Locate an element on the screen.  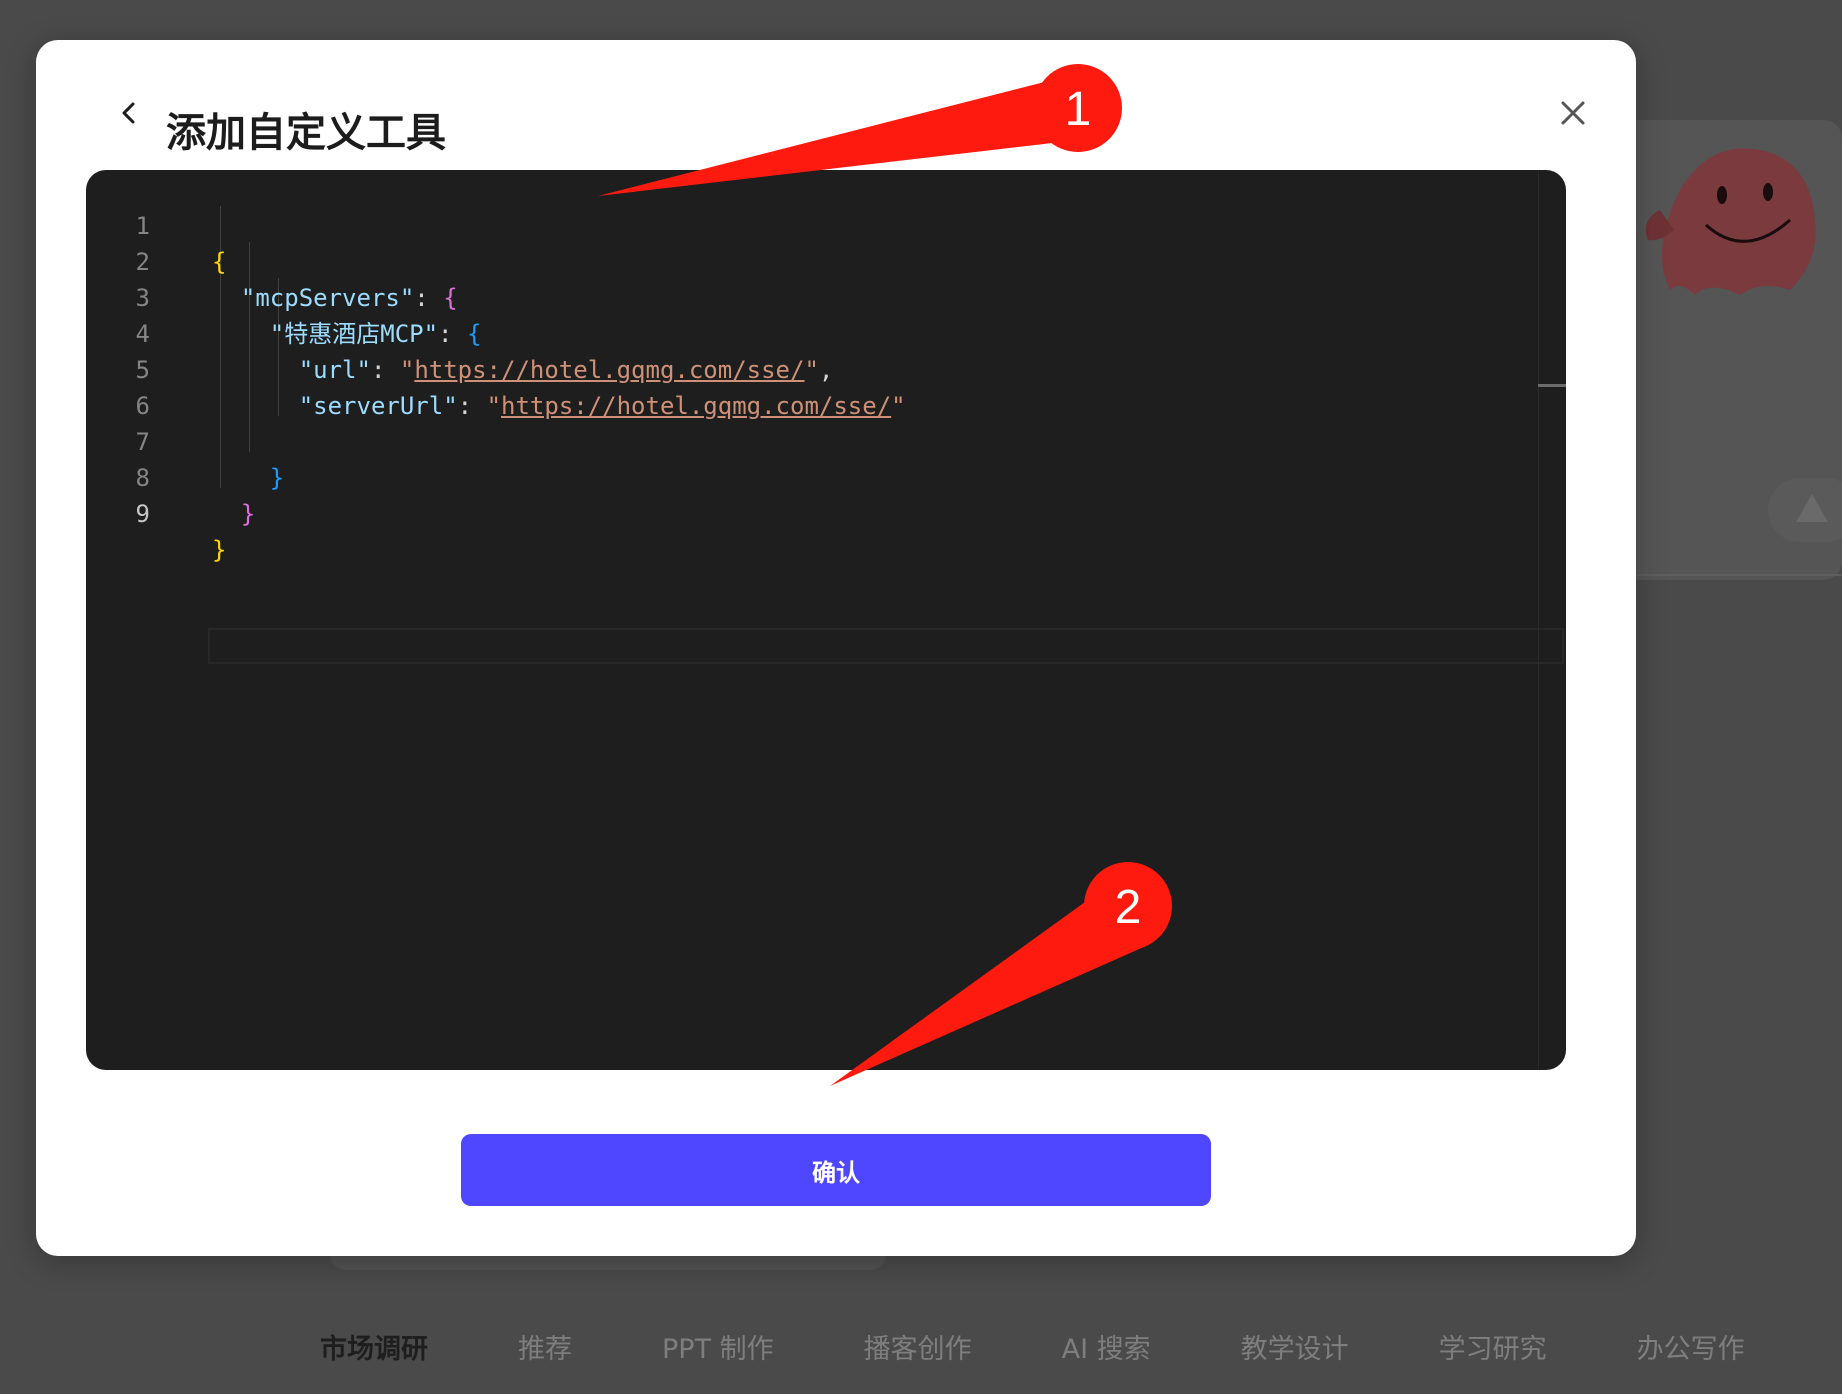
chevron-left-icon is located at coordinates (128, 113).